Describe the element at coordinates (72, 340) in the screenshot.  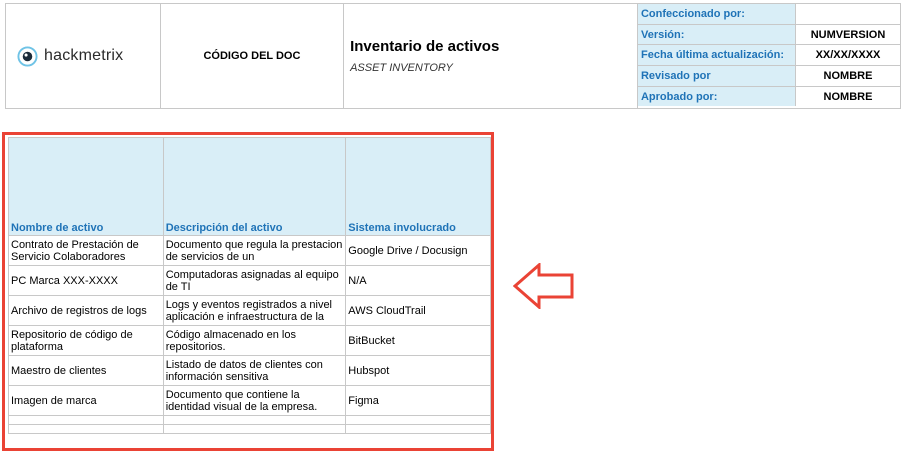
I see `asset-name: Repositorio de código de plataforma` at that location.